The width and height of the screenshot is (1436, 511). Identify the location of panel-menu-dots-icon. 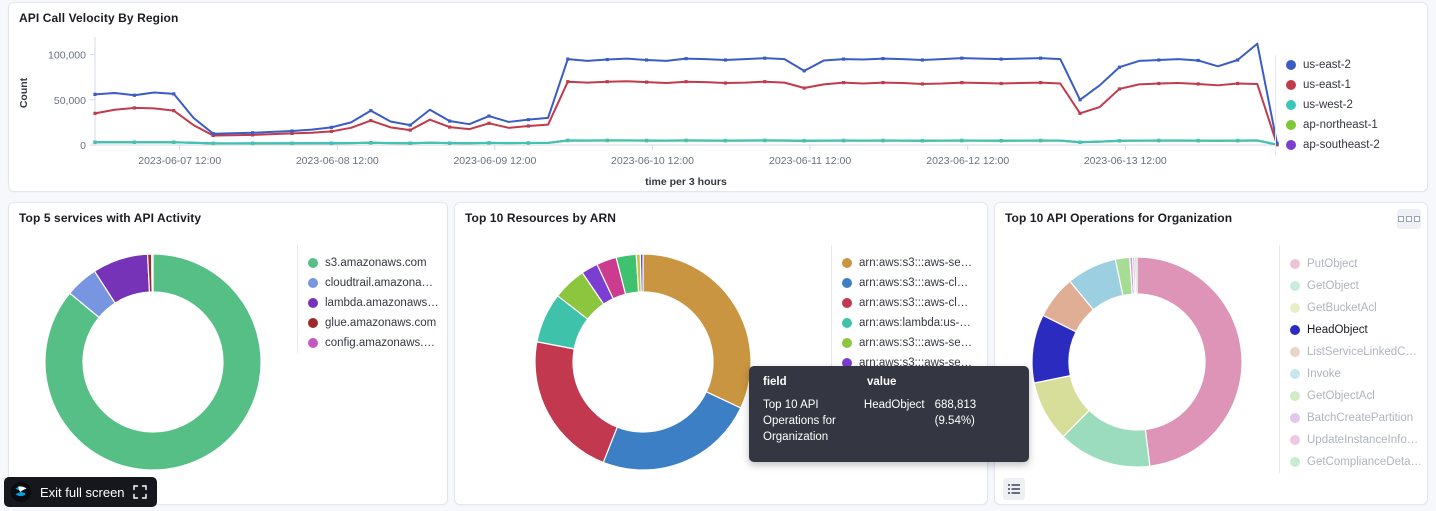
(1409, 219).